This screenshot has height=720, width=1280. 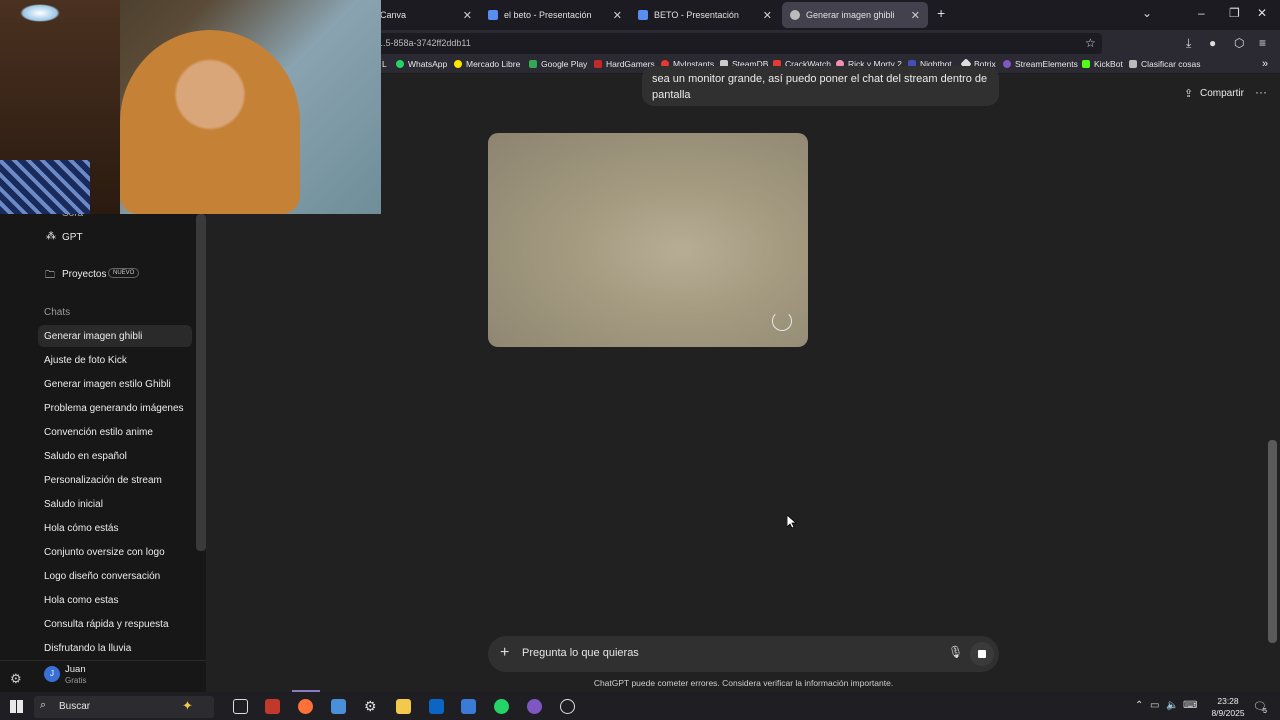 I want to click on minimize-icon: –, so click(x=1201, y=13).